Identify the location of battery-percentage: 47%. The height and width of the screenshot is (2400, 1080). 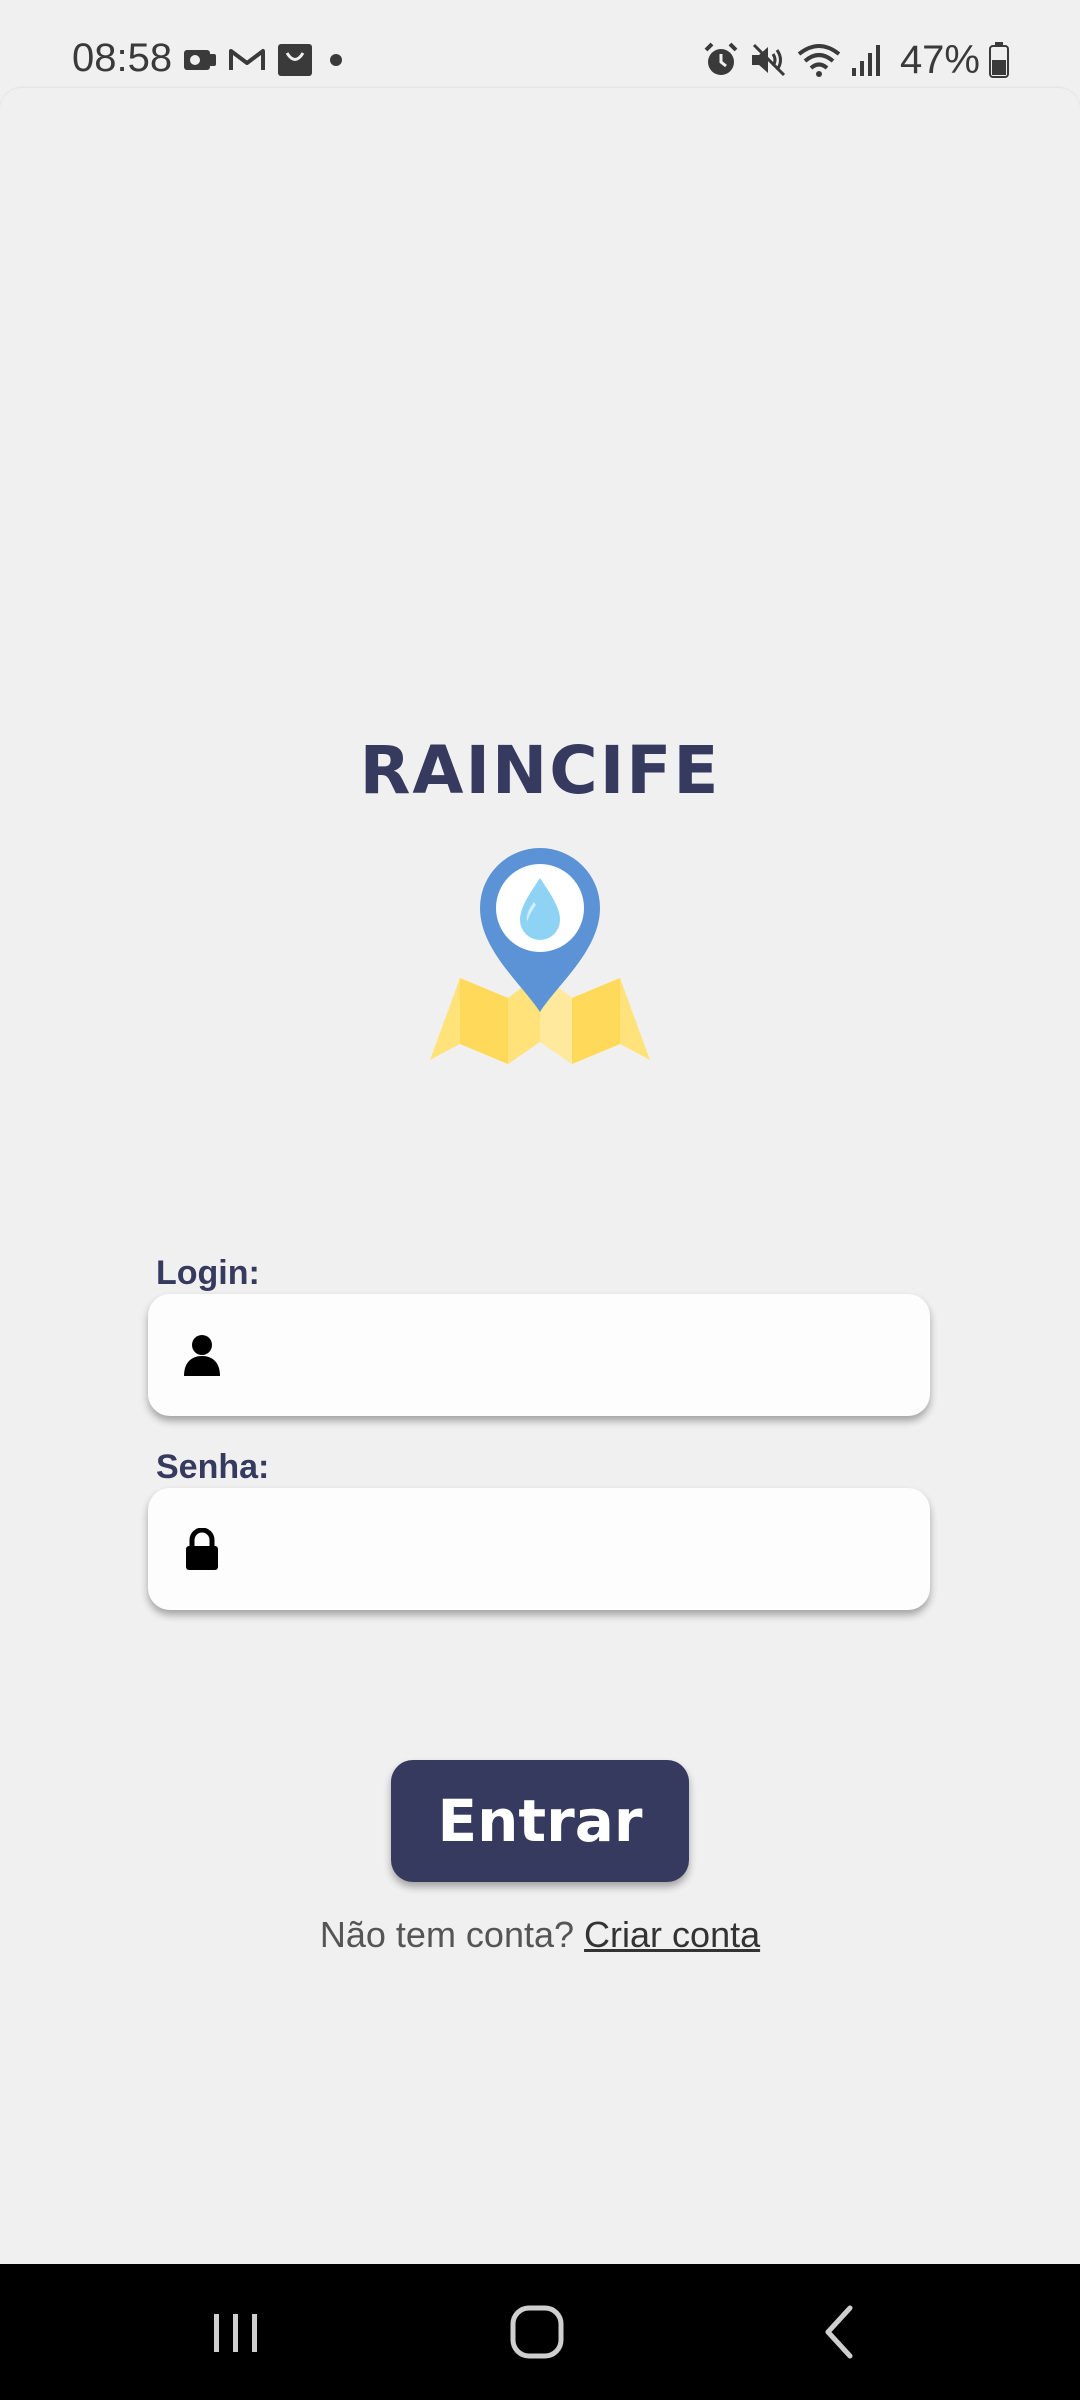
(939, 59).